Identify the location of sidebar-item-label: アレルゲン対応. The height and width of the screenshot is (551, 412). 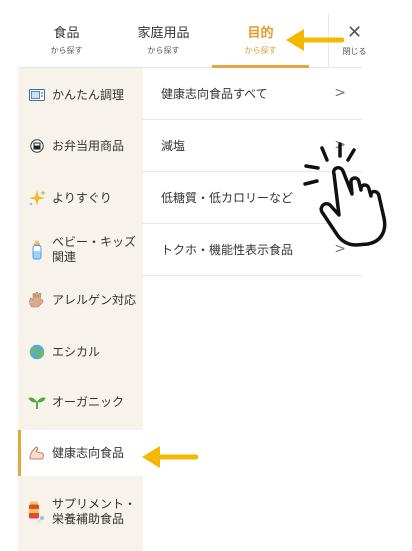
(94, 299).